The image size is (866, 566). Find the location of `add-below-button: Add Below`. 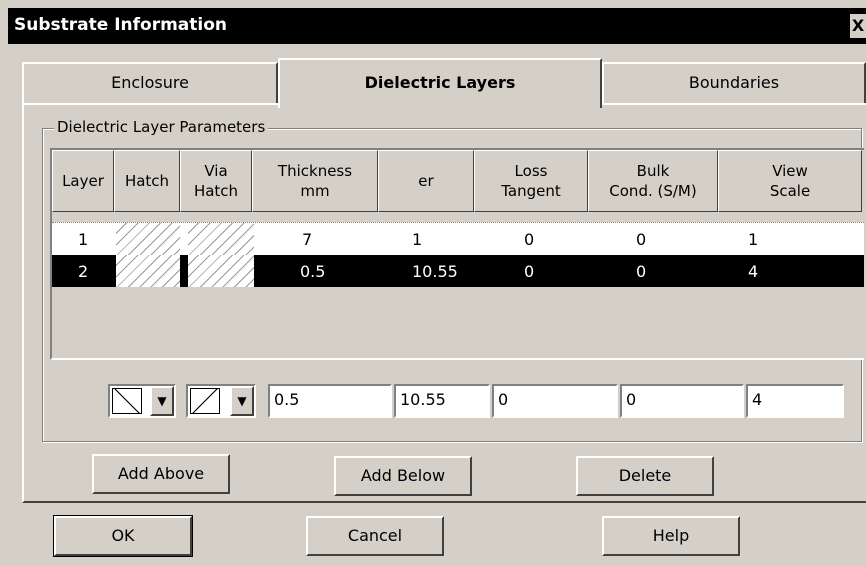

add-below-button: Add Below is located at coordinates (403, 476).